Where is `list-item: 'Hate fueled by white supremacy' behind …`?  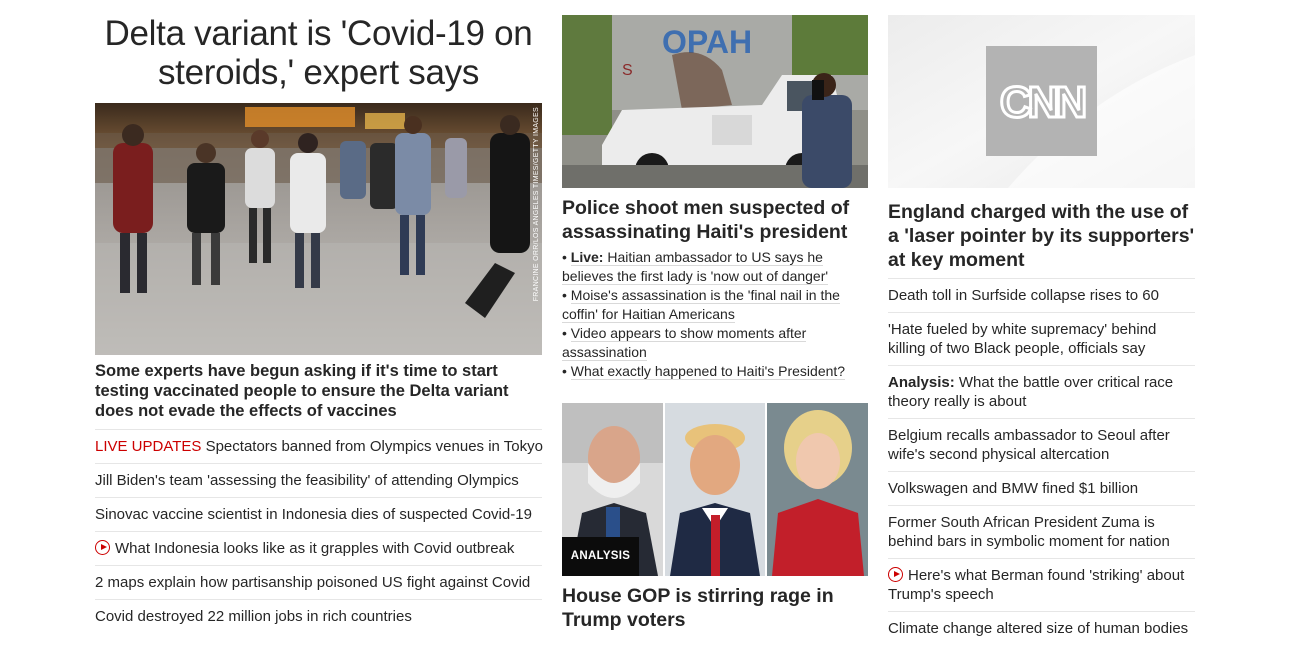
list-item: 'Hate fueled by white supremacy' behind … is located at coordinates (1041, 338).